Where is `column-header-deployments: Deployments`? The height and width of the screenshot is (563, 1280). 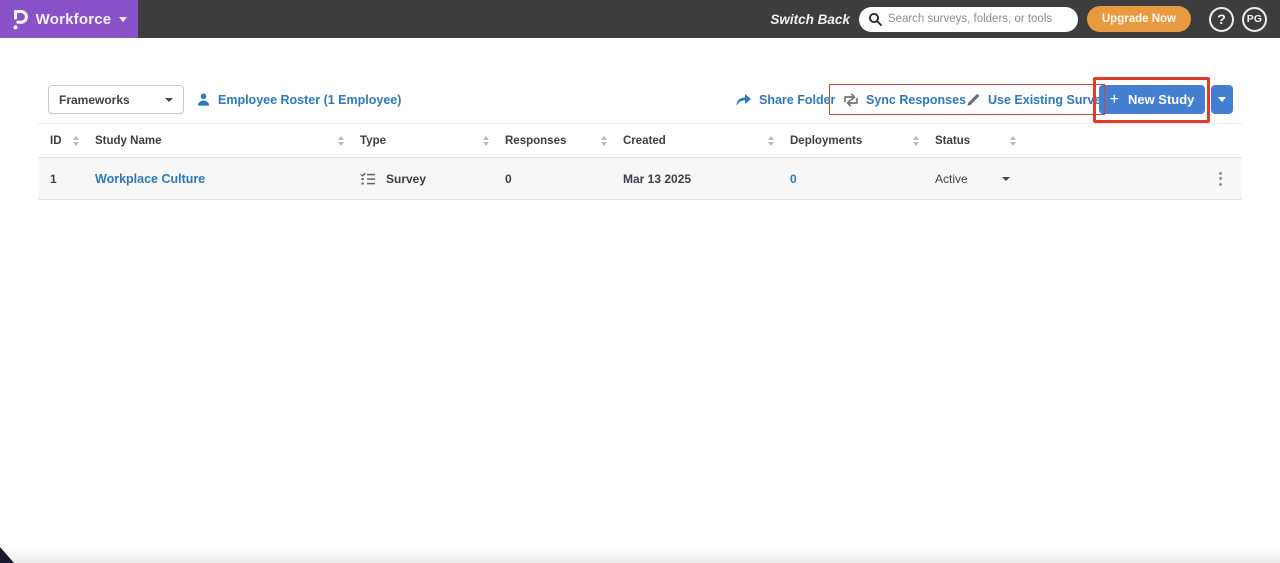 column-header-deployments: Deployments is located at coordinates (862, 141).